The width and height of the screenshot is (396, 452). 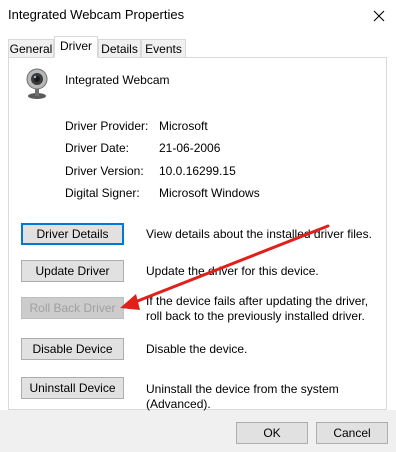 What do you see at coordinates (31, 48) in the screenshot?
I see `tab-general: General` at bounding box center [31, 48].